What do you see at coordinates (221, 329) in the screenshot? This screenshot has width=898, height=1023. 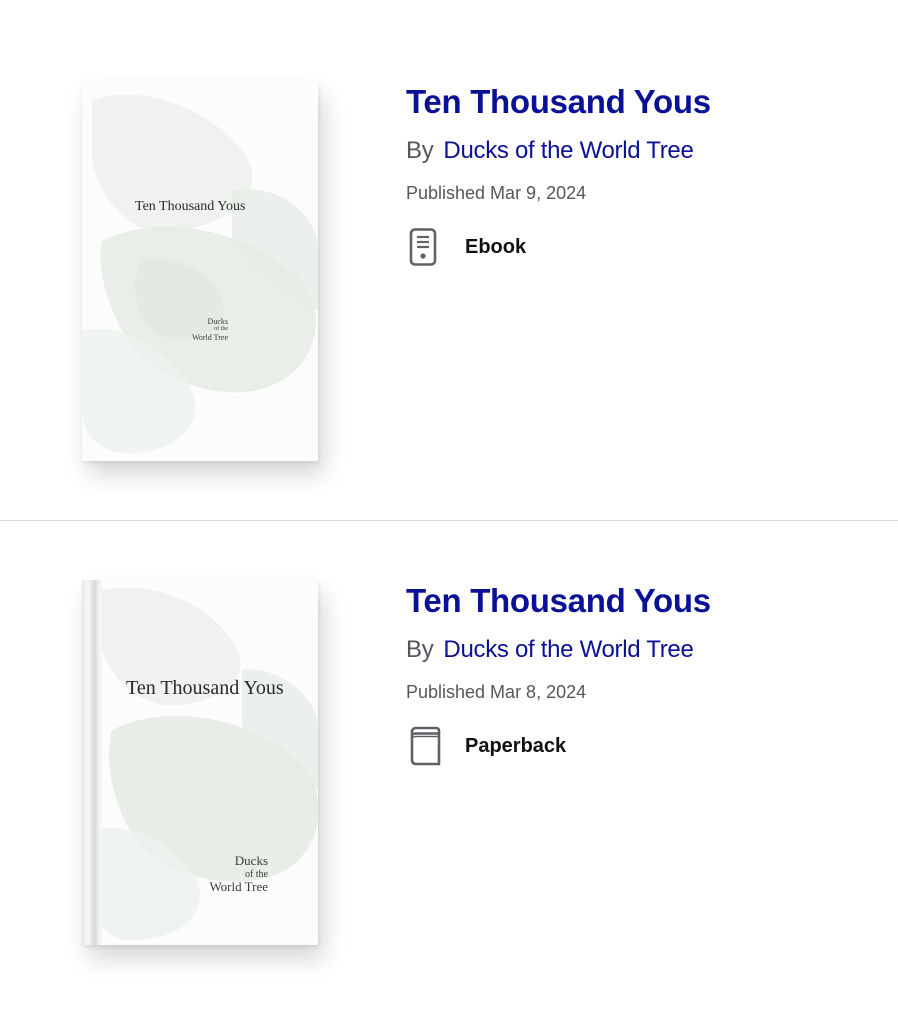 I see `cover-author-line: of the` at bounding box center [221, 329].